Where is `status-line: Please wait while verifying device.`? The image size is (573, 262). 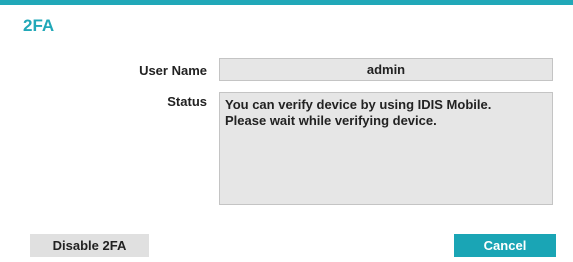 status-line: Please wait while verifying device. is located at coordinates (331, 120).